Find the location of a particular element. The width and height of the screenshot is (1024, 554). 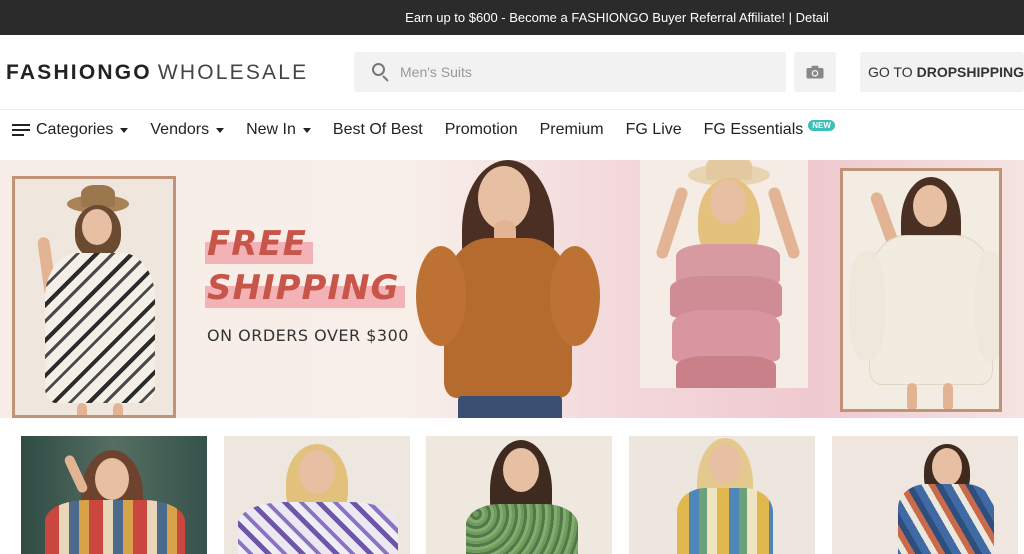

nav-vendors: Vendors is located at coordinates (187, 130).